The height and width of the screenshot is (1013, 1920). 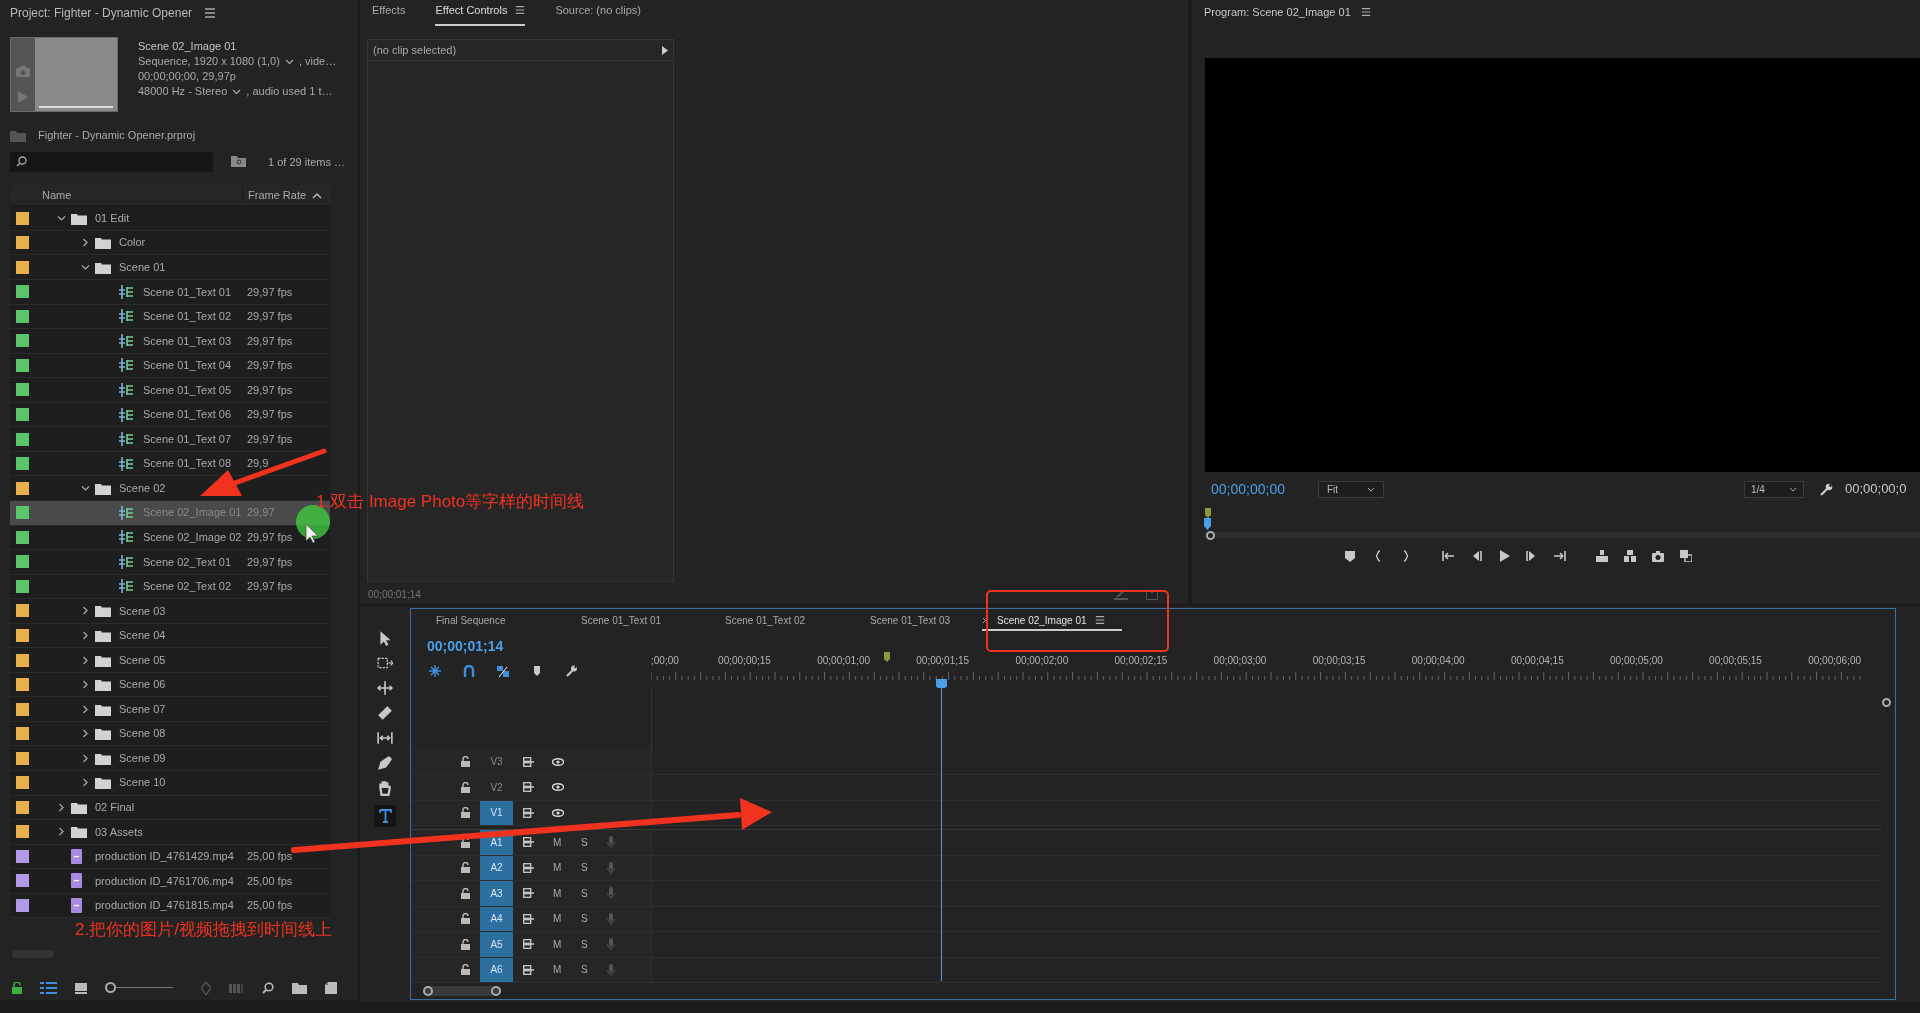 What do you see at coordinates (539, 646) in the screenshot?
I see `timecode: 00;00;01;14` at bounding box center [539, 646].